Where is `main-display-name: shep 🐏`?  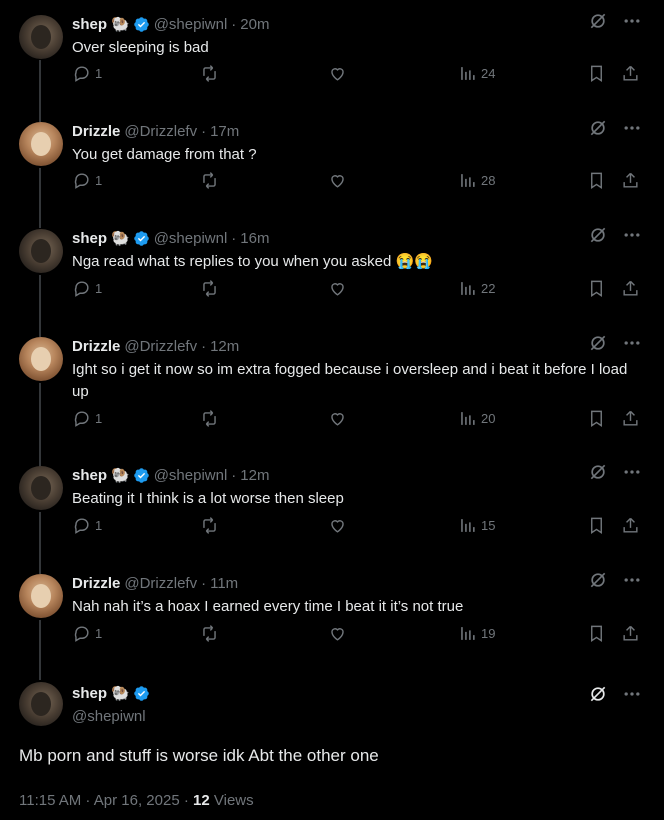 main-display-name: shep 🐏 is located at coordinates (111, 693).